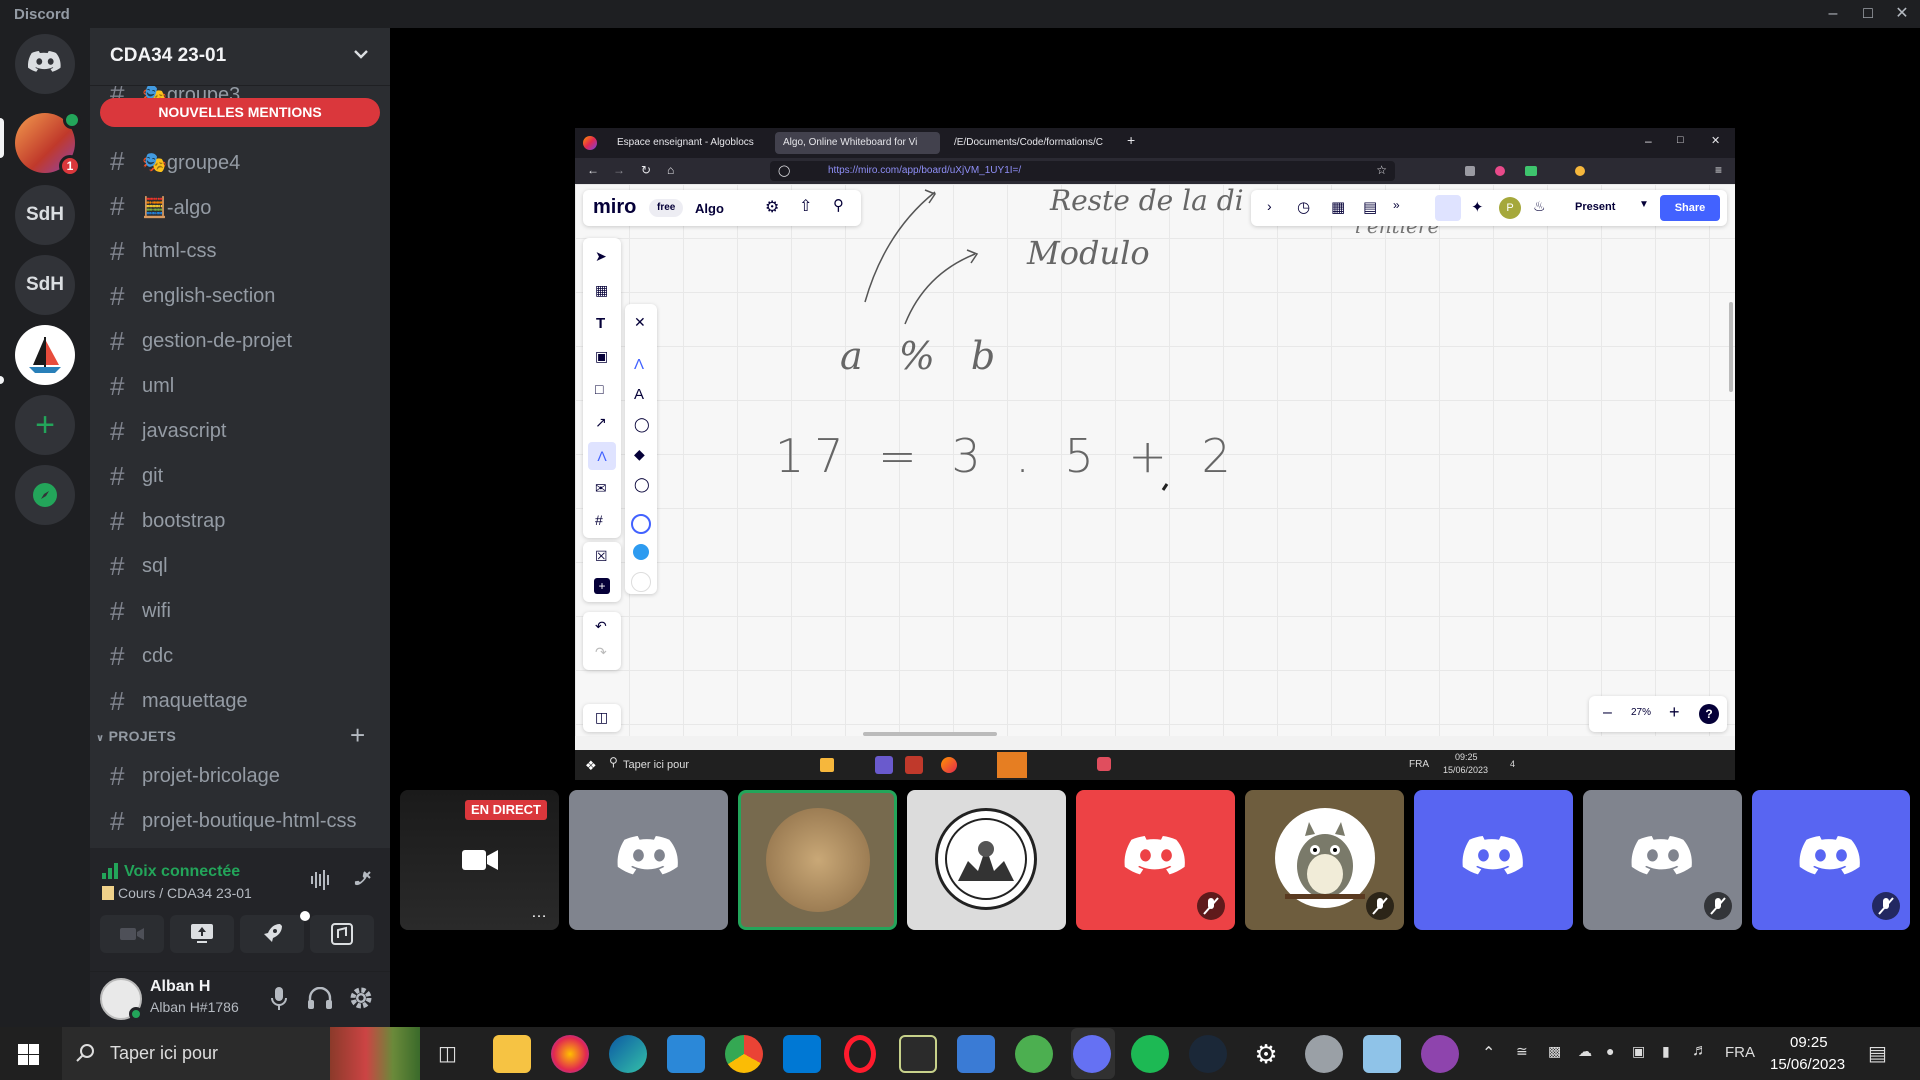  Describe the element at coordinates (1585, 1051) in the screenshot. I see `cloud-icon: ☁` at that location.